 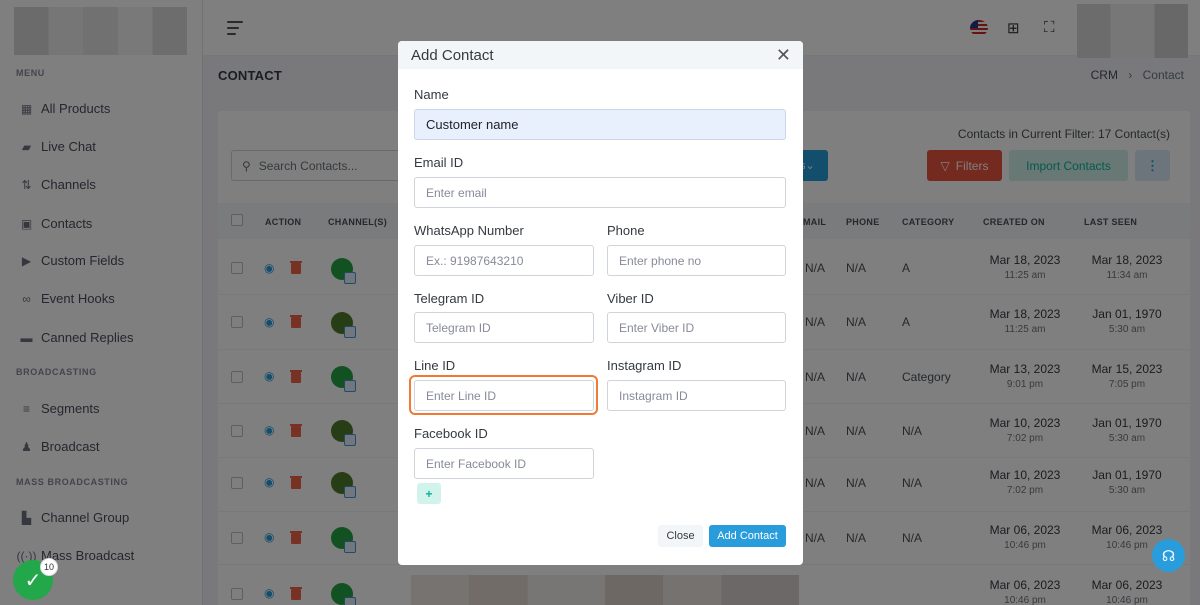 What do you see at coordinates (504, 463) in the screenshot?
I see `facebook-field` at bounding box center [504, 463].